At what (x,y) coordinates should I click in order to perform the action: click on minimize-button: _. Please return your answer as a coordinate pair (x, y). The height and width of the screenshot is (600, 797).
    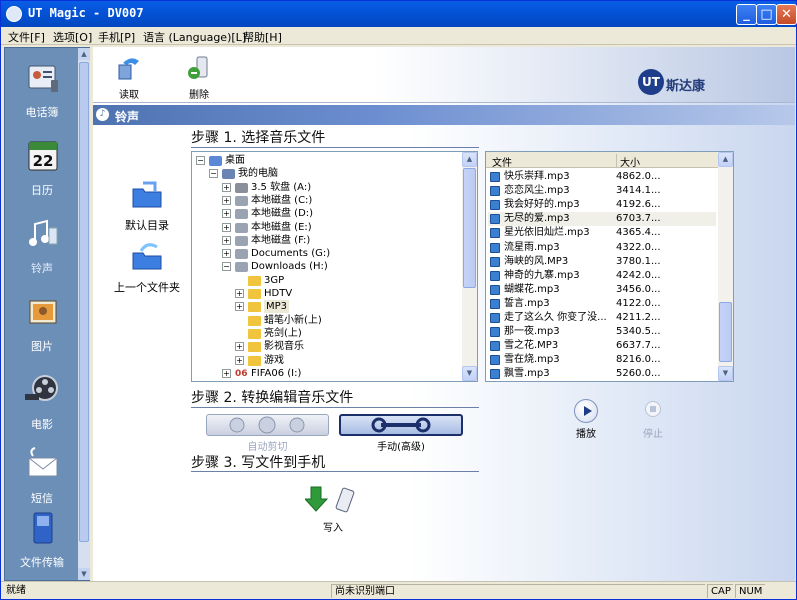
    Looking at the image, I should click on (746, 14).